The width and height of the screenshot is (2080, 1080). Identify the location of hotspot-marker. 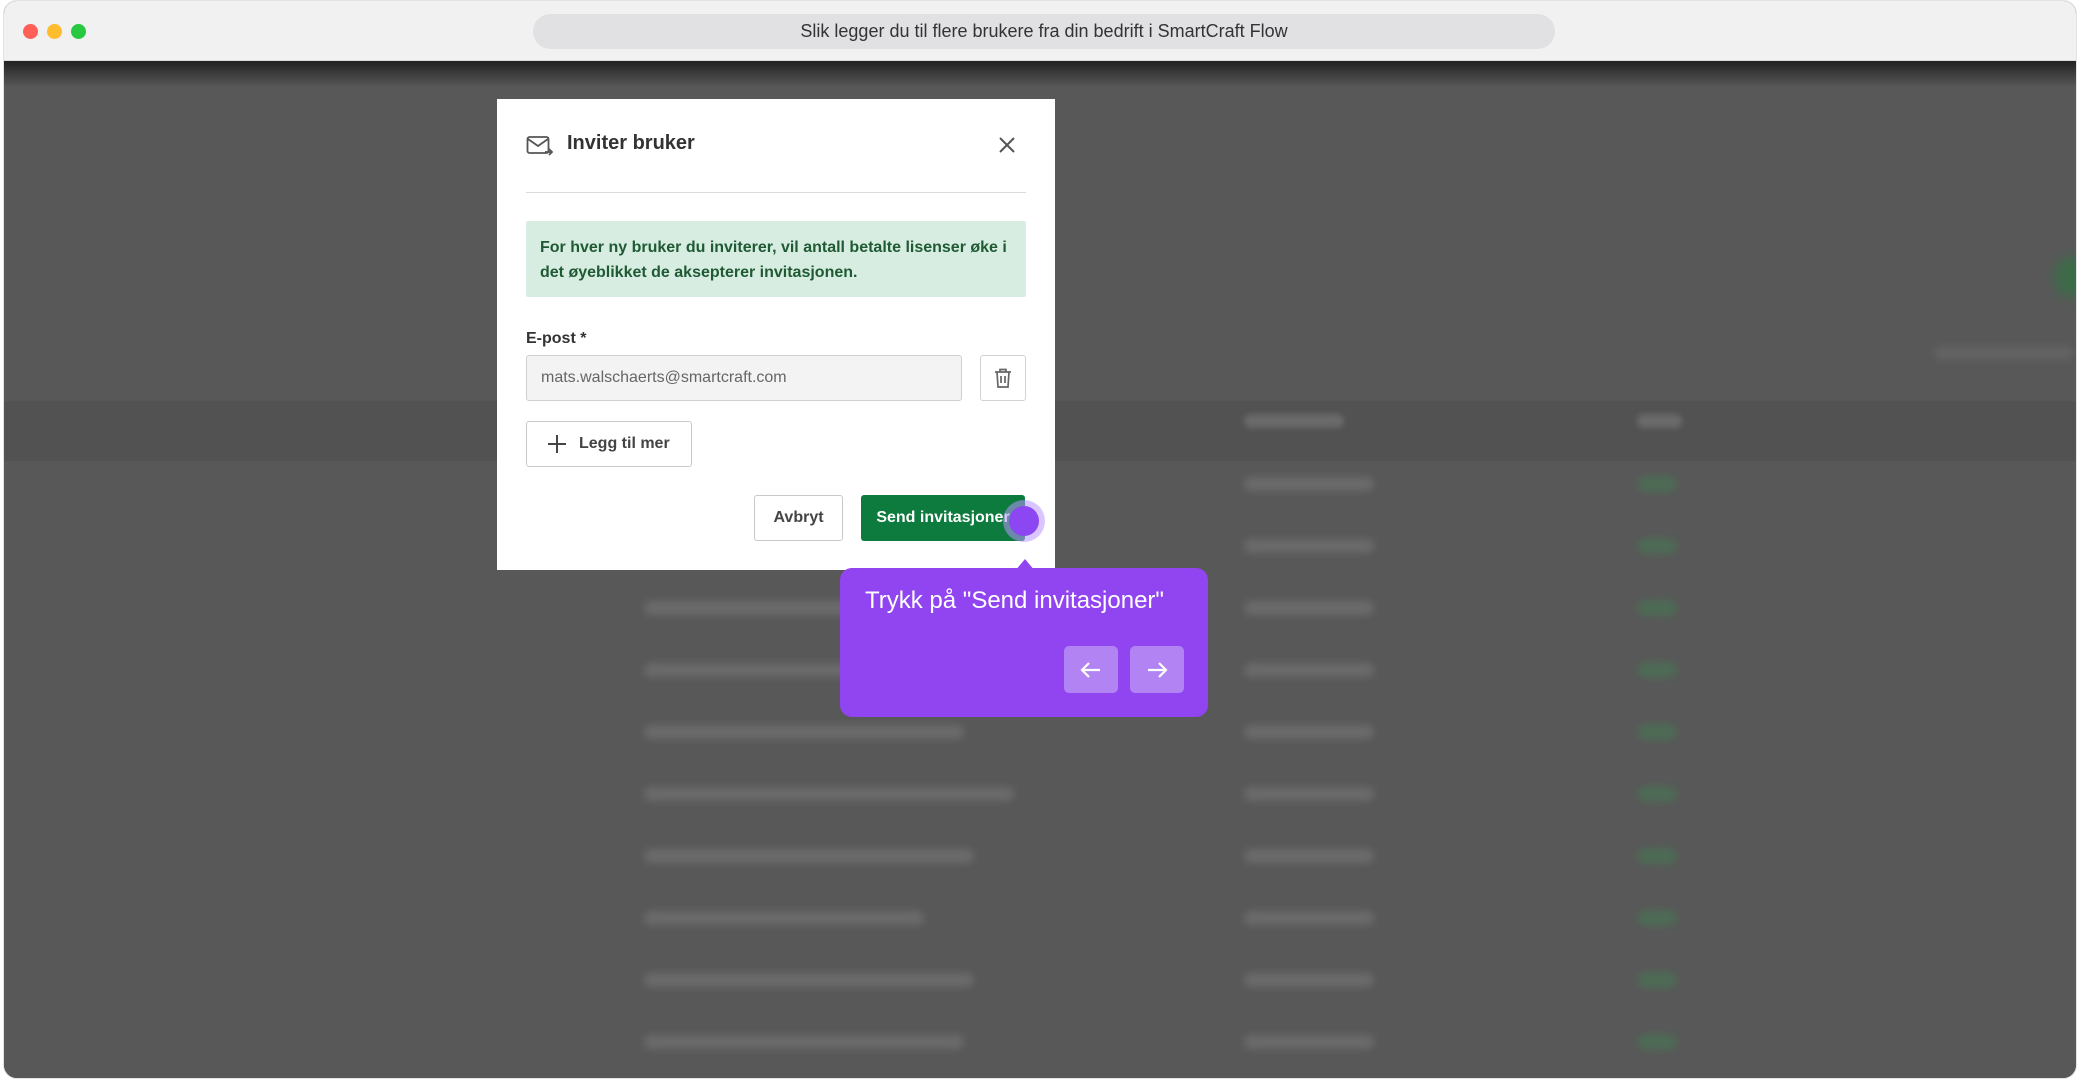
(1024, 521).